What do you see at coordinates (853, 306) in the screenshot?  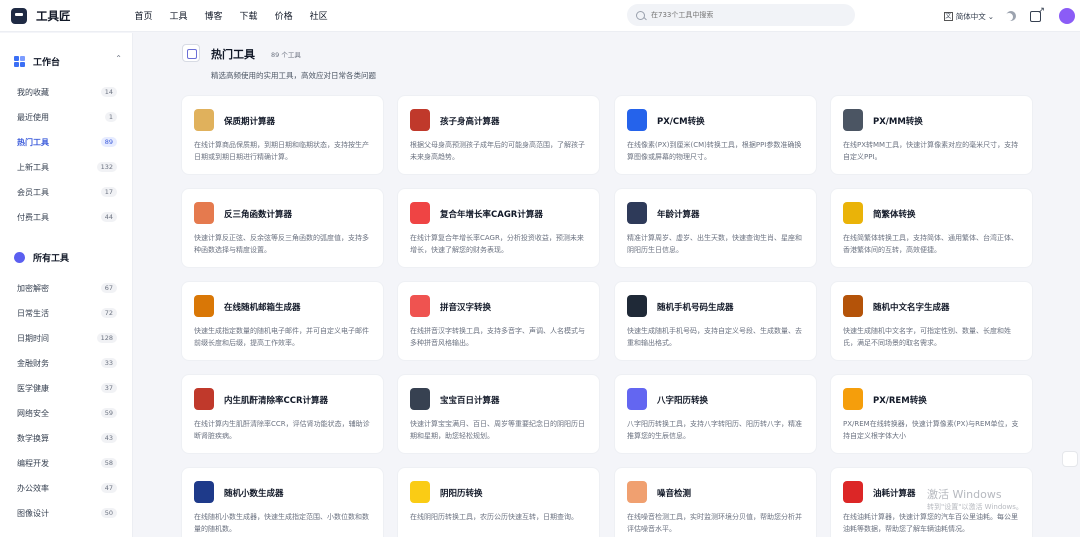 I see `name-tag-icon` at bounding box center [853, 306].